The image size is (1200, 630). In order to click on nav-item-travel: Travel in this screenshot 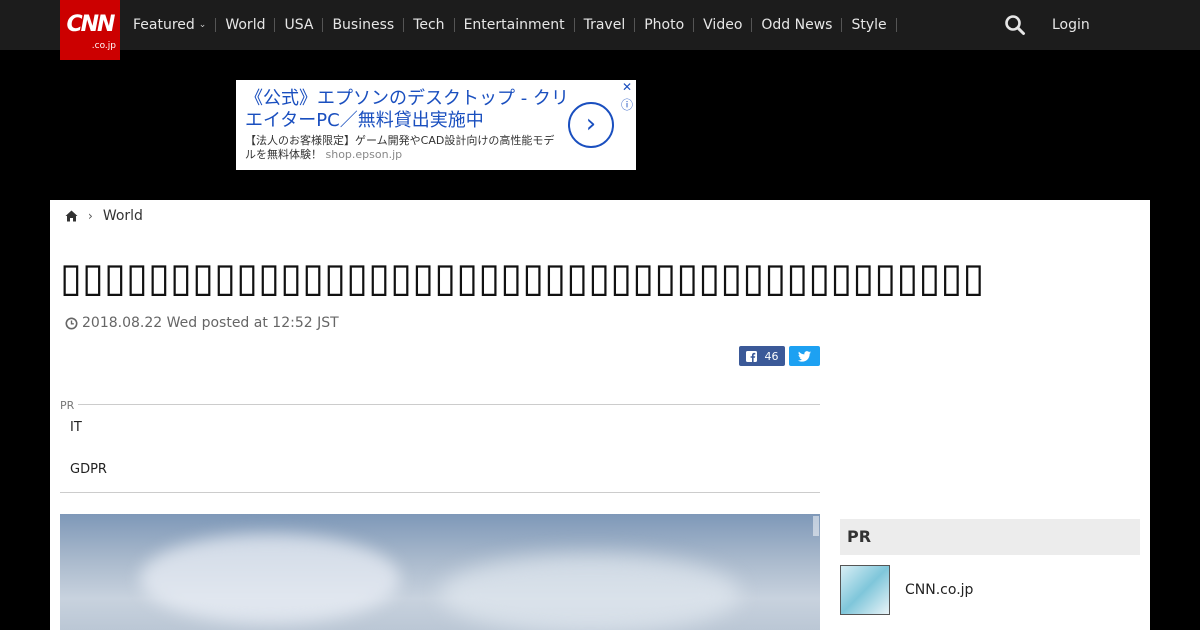, I will do `click(605, 25)`.